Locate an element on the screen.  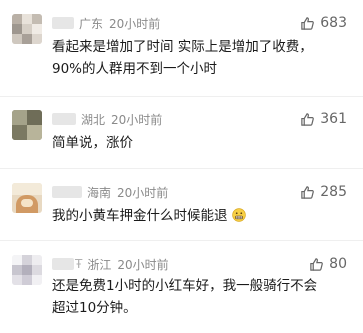
comment-meta: Ŧ 浙江 20小时前 is located at coordinates (110, 264).